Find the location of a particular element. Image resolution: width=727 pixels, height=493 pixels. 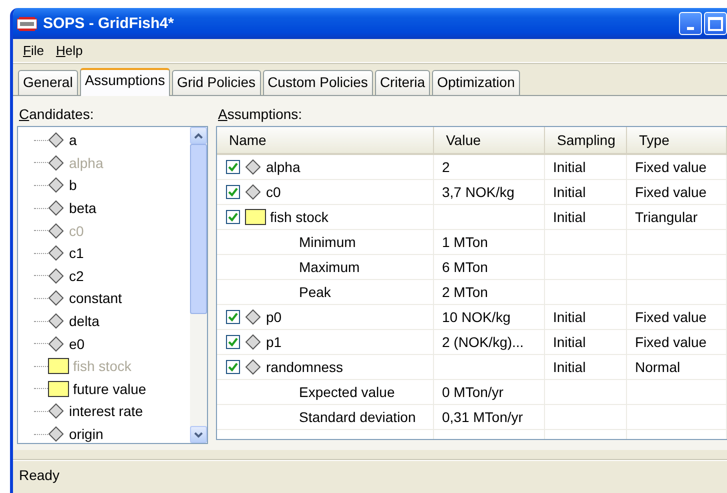

table-cell: Expected value is located at coordinates (347, 392).